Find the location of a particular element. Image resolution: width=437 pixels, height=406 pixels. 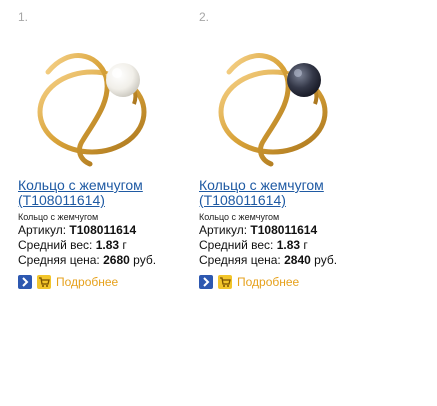

price-row: Средняя цена: 2840 руб. is located at coordinates (289, 260).